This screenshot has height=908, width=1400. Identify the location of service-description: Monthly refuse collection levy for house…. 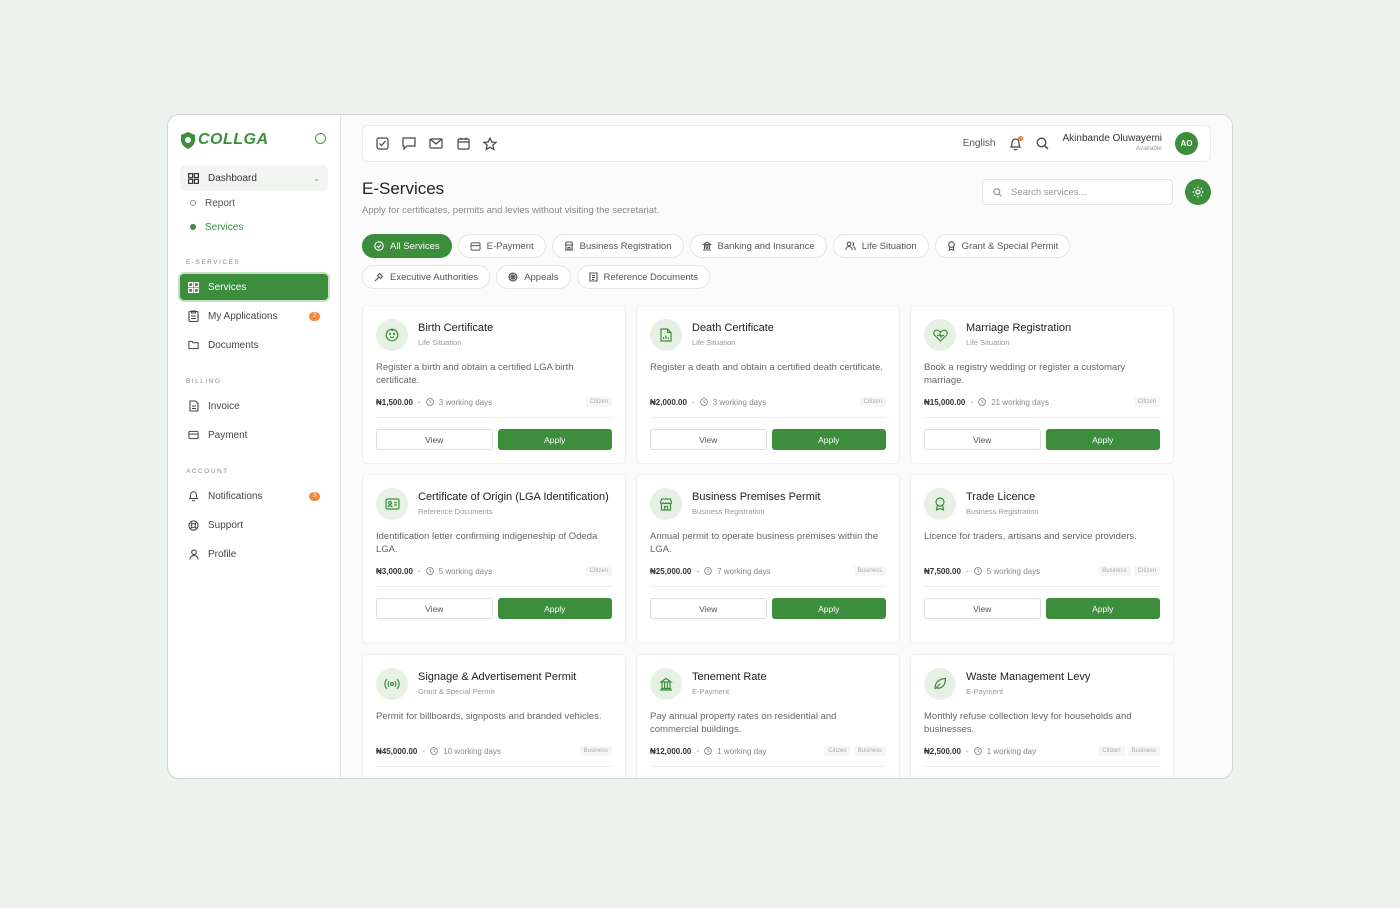
(1028, 723).